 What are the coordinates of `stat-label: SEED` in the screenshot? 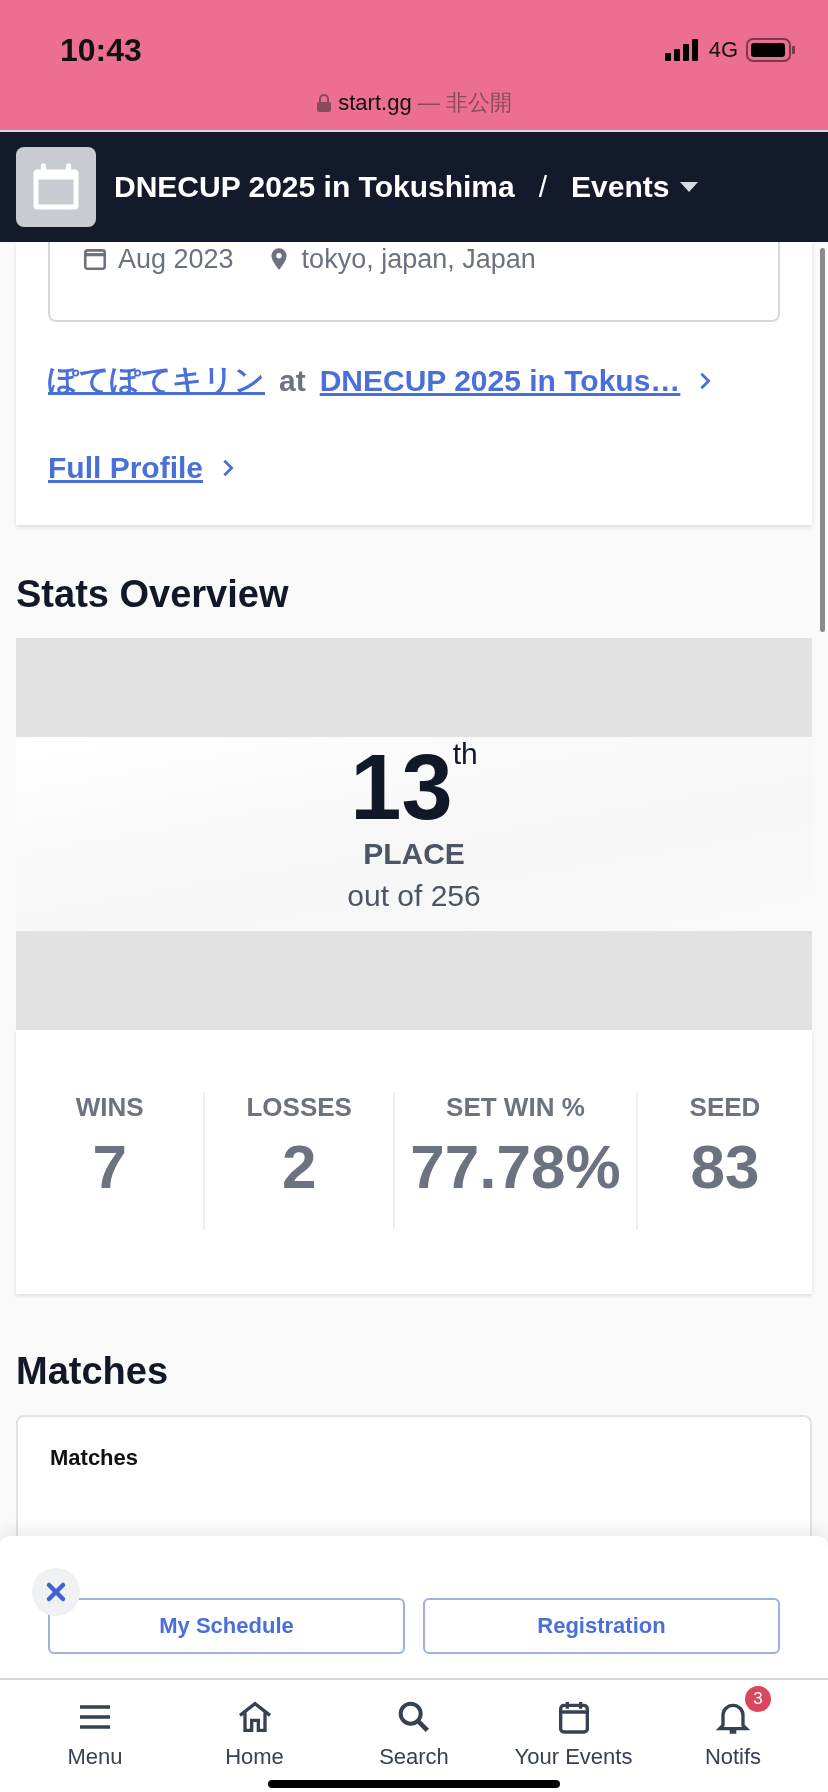 It's located at (725, 1107).